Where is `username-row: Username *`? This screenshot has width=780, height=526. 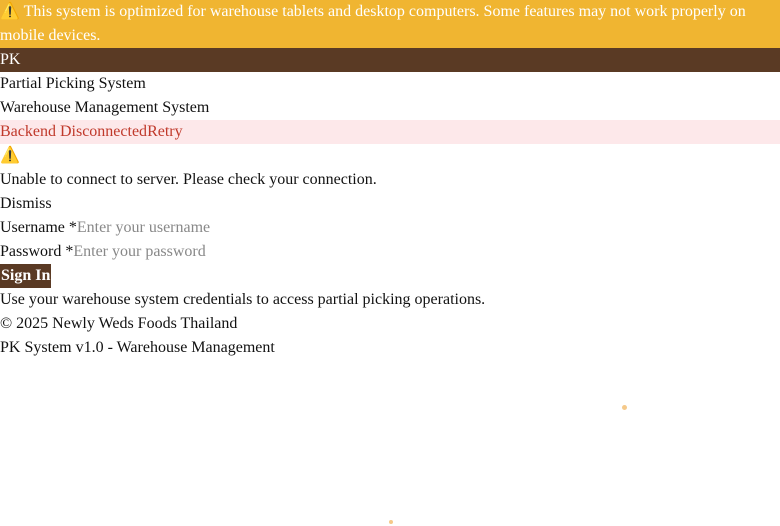 username-row: Username * is located at coordinates (390, 228).